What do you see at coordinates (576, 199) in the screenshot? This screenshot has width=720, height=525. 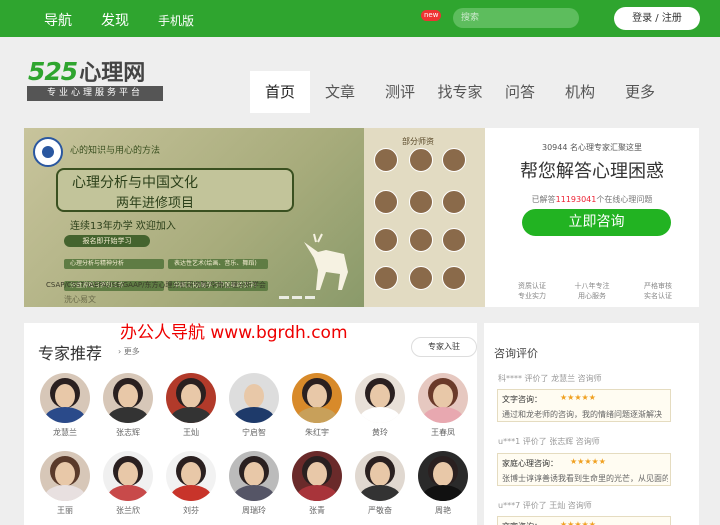 I see `answered-number: 11193041` at bounding box center [576, 199].